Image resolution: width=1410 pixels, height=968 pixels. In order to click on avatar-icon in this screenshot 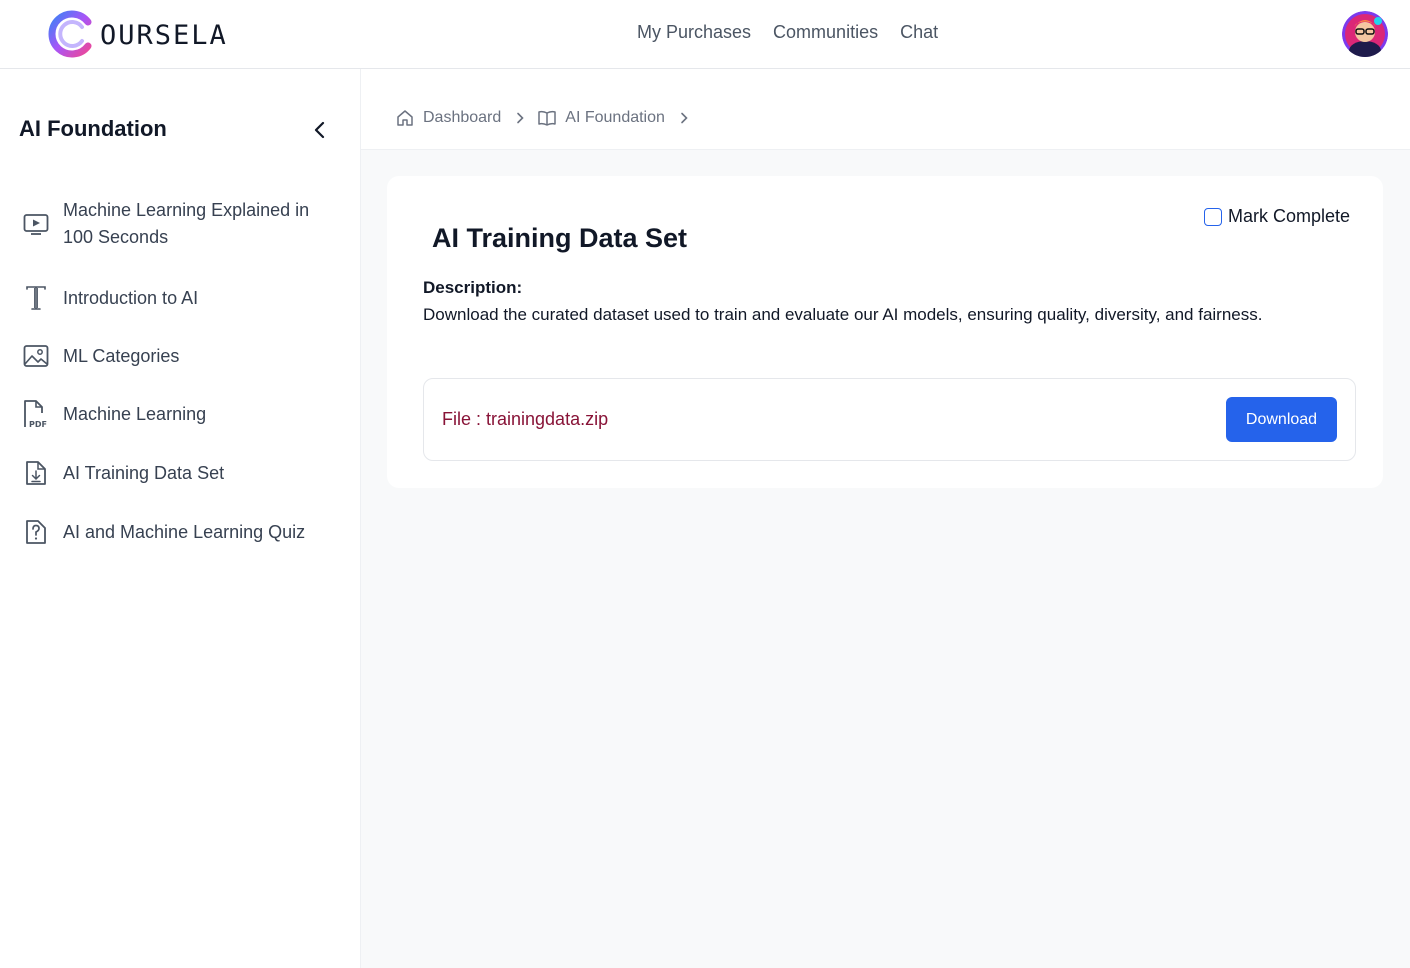, I will do `click(1365, 34)`.